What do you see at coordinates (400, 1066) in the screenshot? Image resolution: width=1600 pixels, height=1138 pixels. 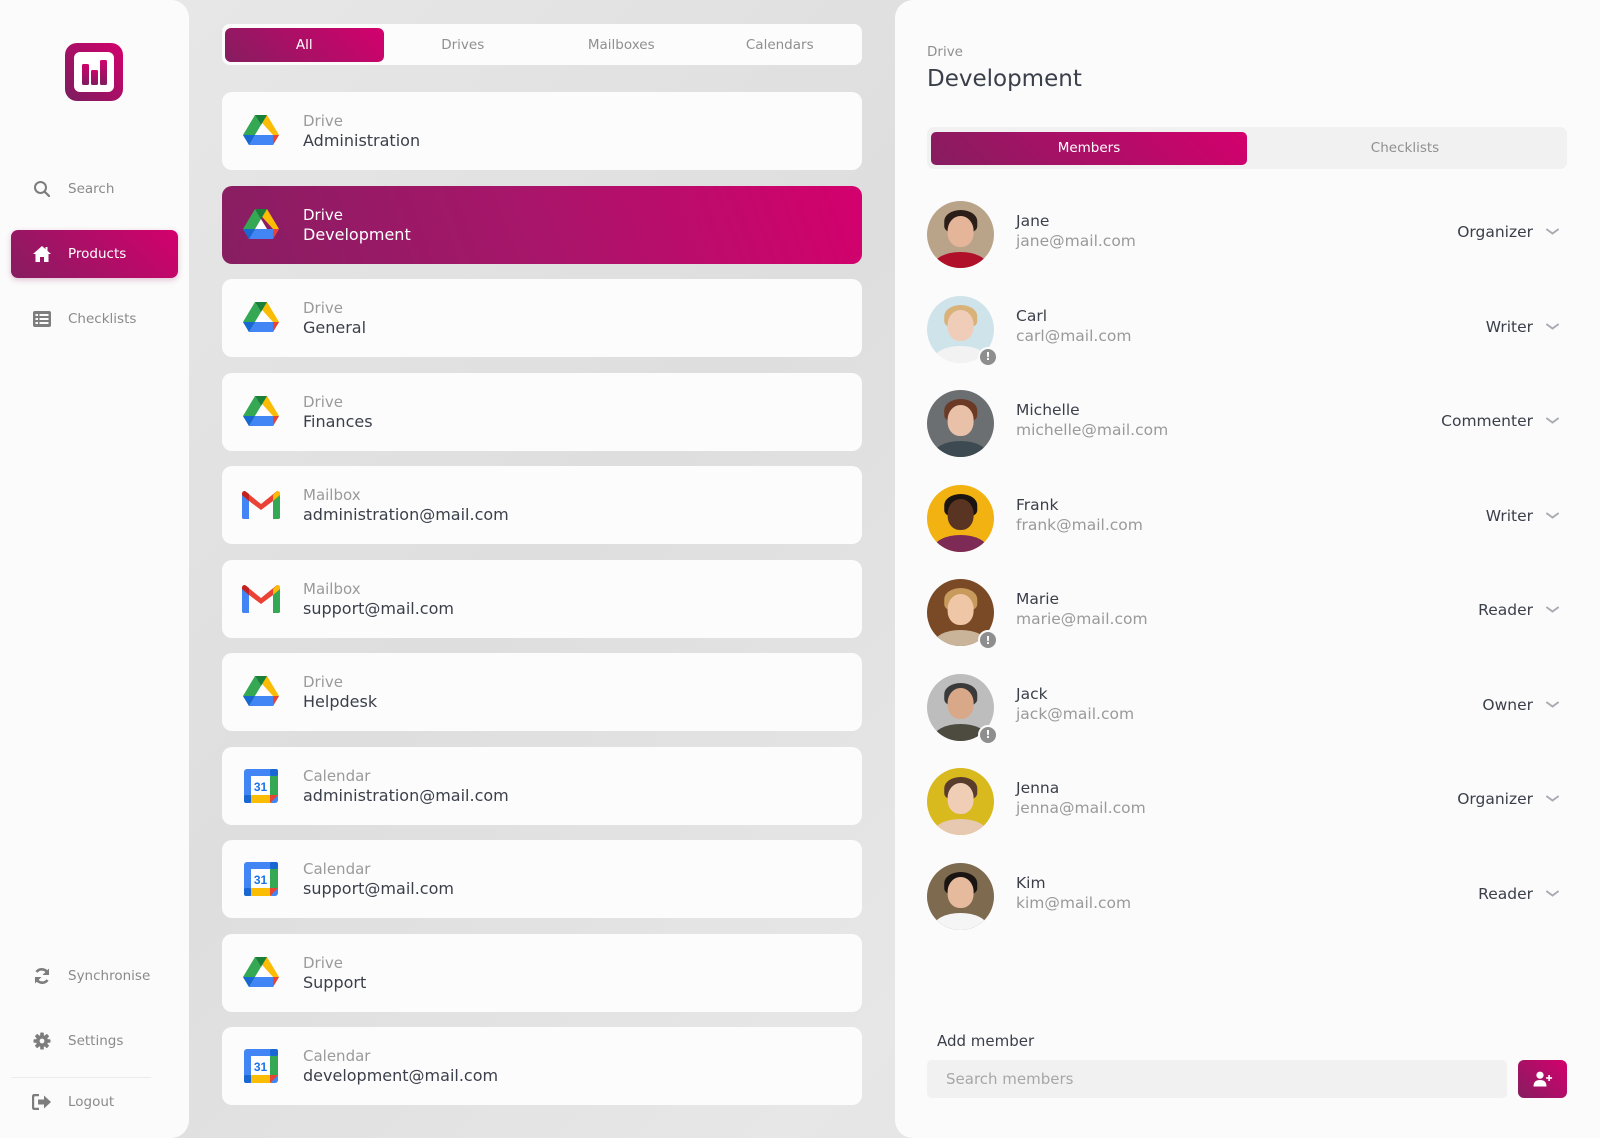 I see `resource-text: Calendar development@mail.com` at bounding box center [400, 1066].